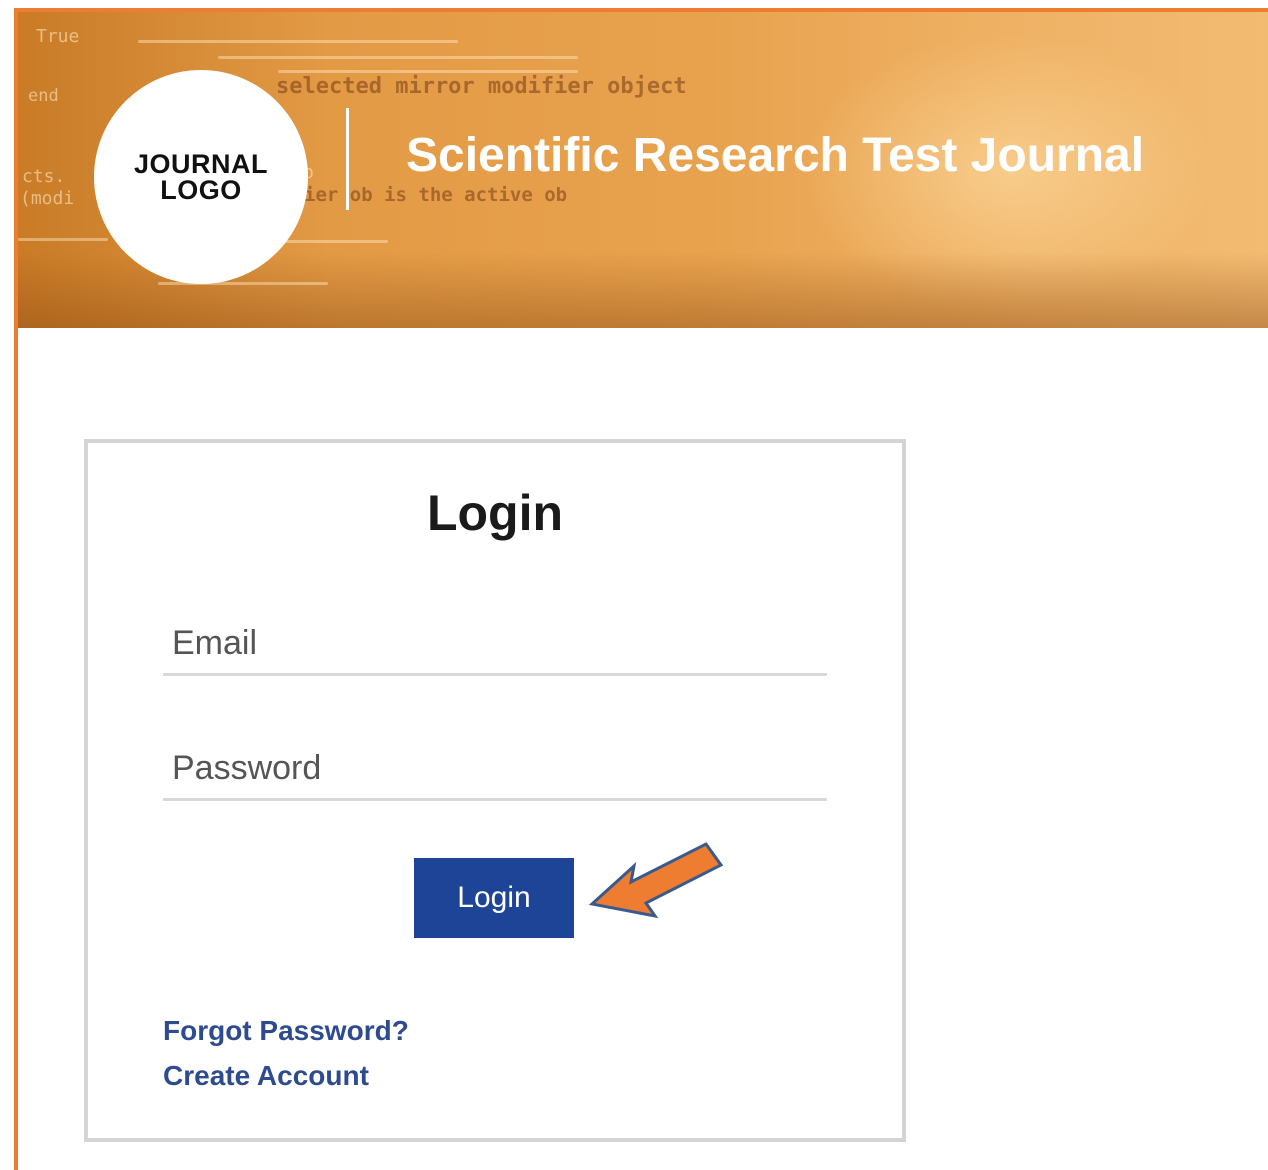 The image size is (1268, 1170). Describe the element at coordinates (47, 198) in the screenshot. I see `banner-code-text: (modi` at that location.